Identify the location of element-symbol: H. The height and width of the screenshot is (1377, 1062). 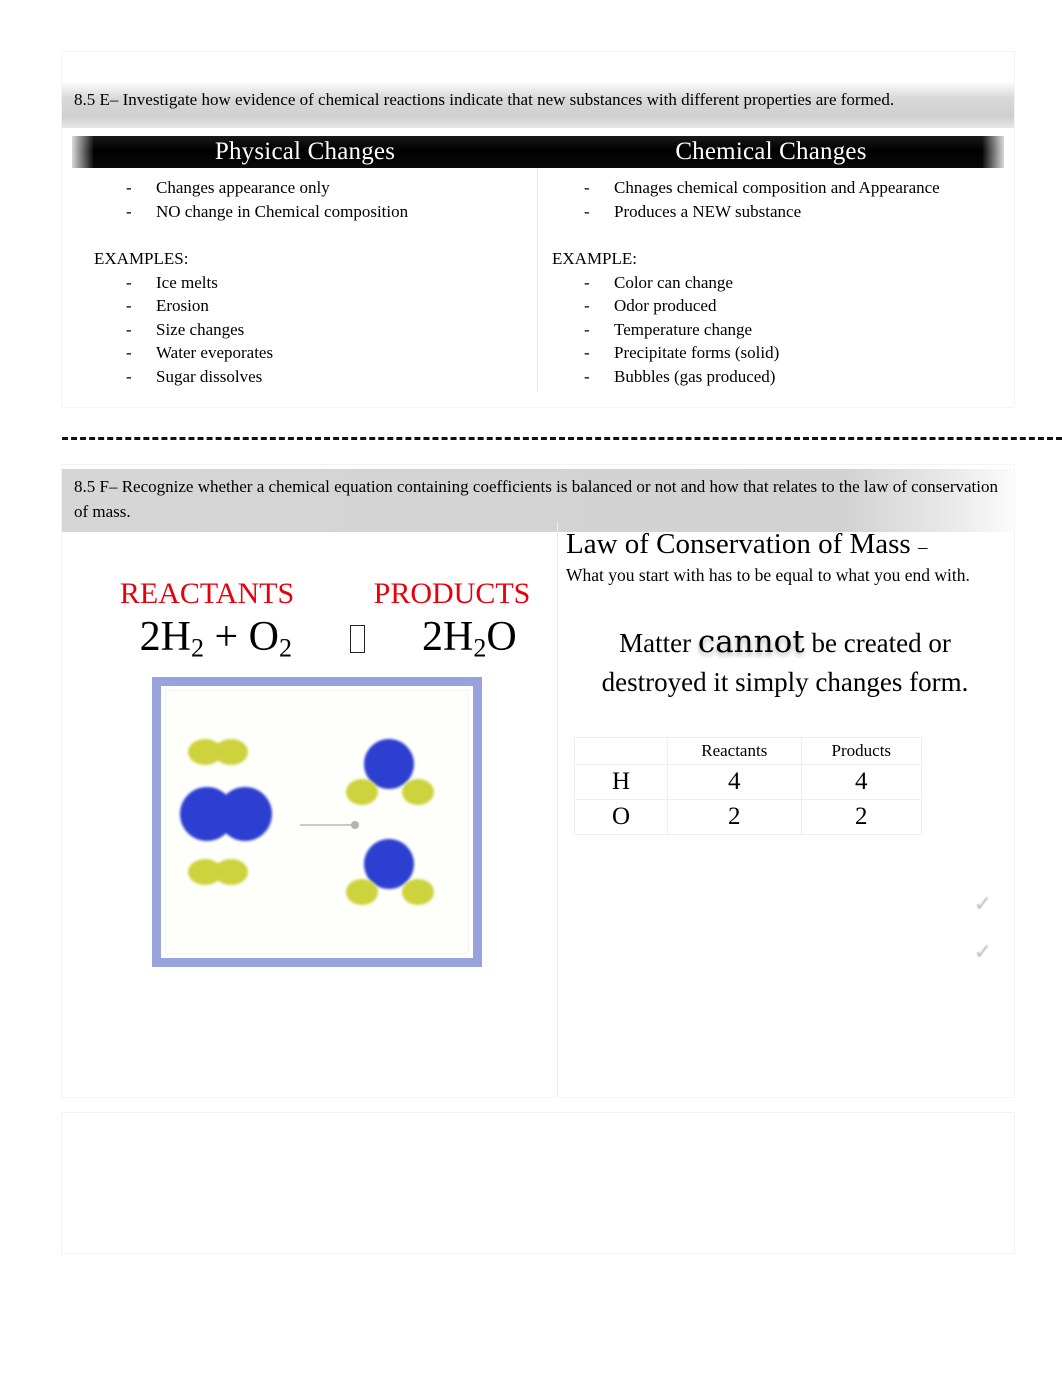
(621, 781).